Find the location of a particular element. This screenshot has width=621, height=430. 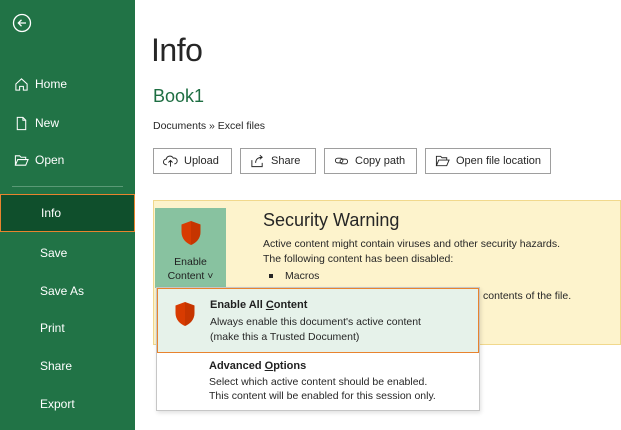

security-warning-line2: The following content has been disabled: is located at coordinates (358, 259).